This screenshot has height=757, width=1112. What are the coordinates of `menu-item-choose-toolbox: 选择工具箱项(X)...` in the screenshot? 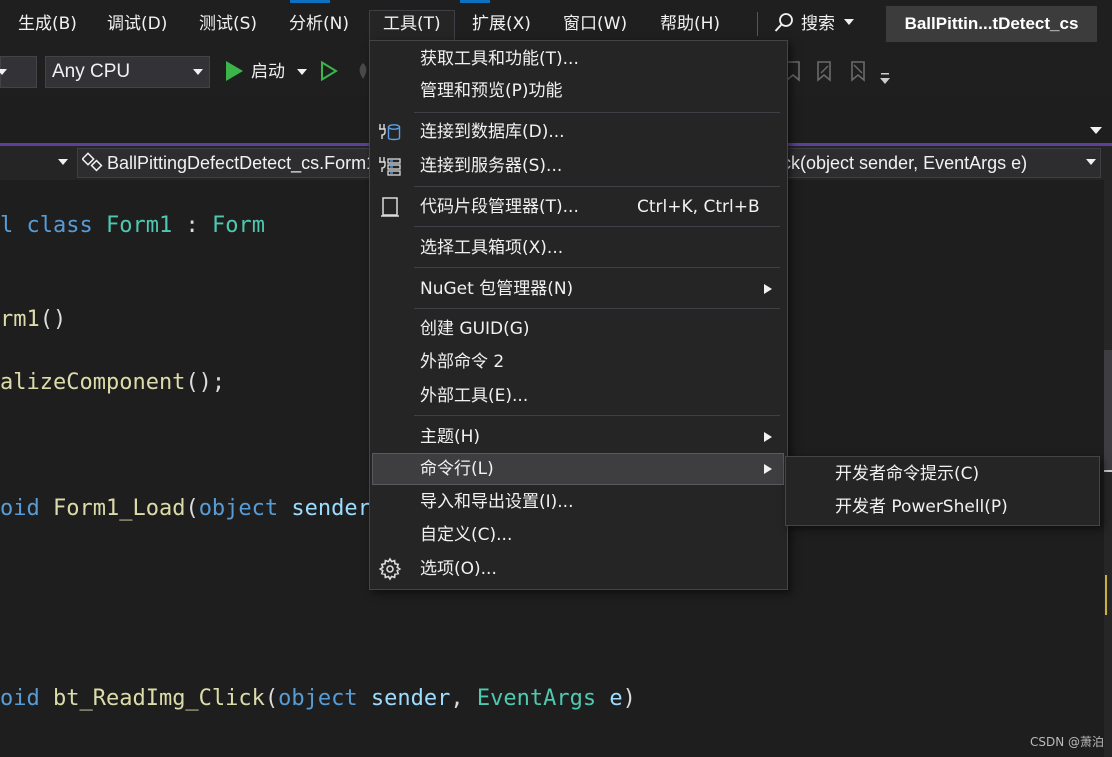 It's located at (491, 248).